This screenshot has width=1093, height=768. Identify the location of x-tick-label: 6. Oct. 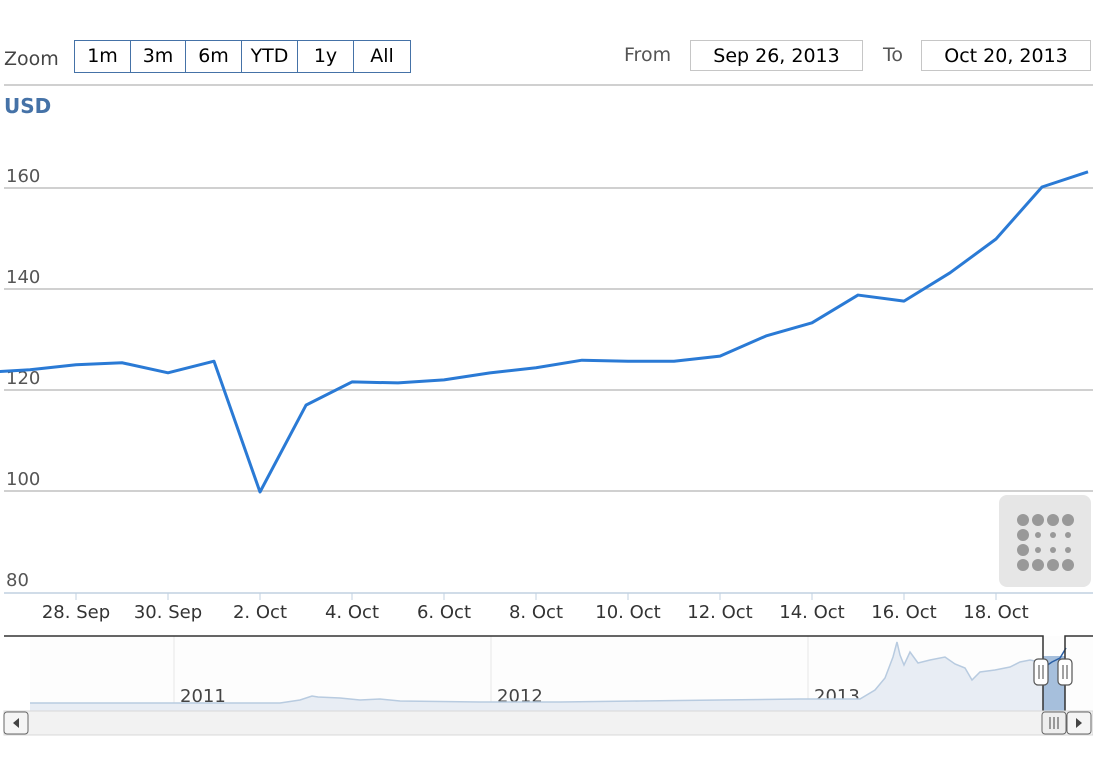
(444, 612).